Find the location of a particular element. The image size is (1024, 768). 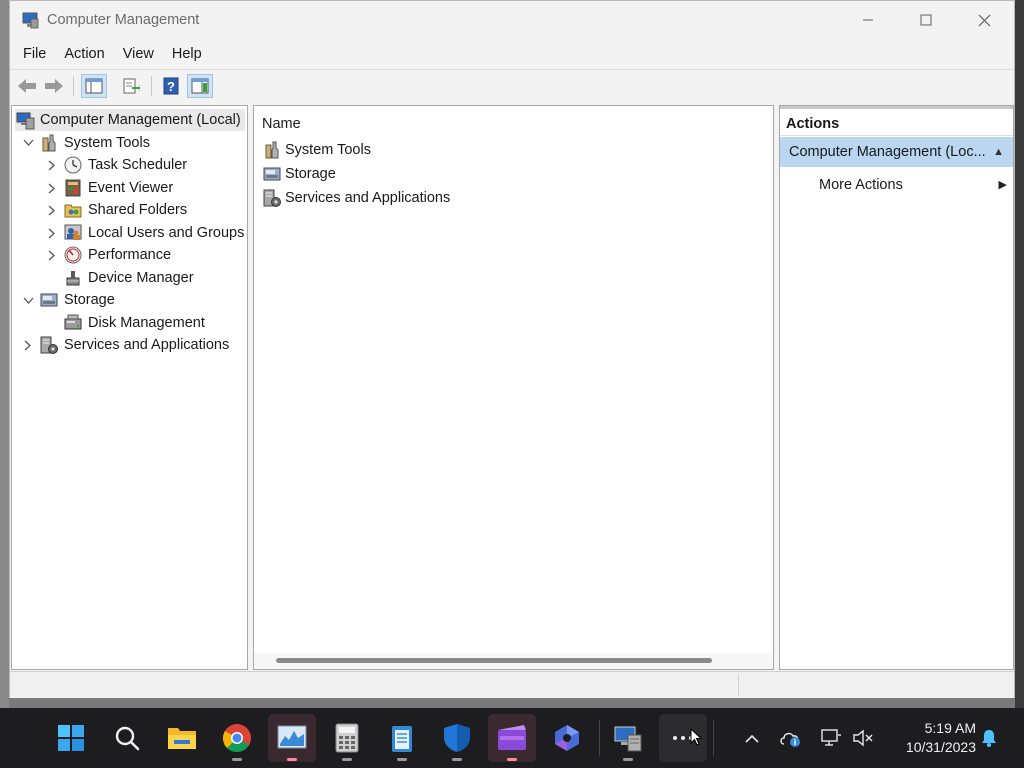

expand-shared-folders is located at coordinates (52, 210).